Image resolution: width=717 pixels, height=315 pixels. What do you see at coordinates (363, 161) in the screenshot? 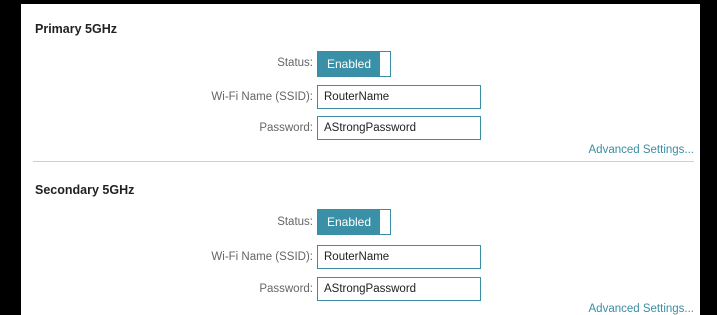
I see `section-divider` at bounding box center [363, 161].